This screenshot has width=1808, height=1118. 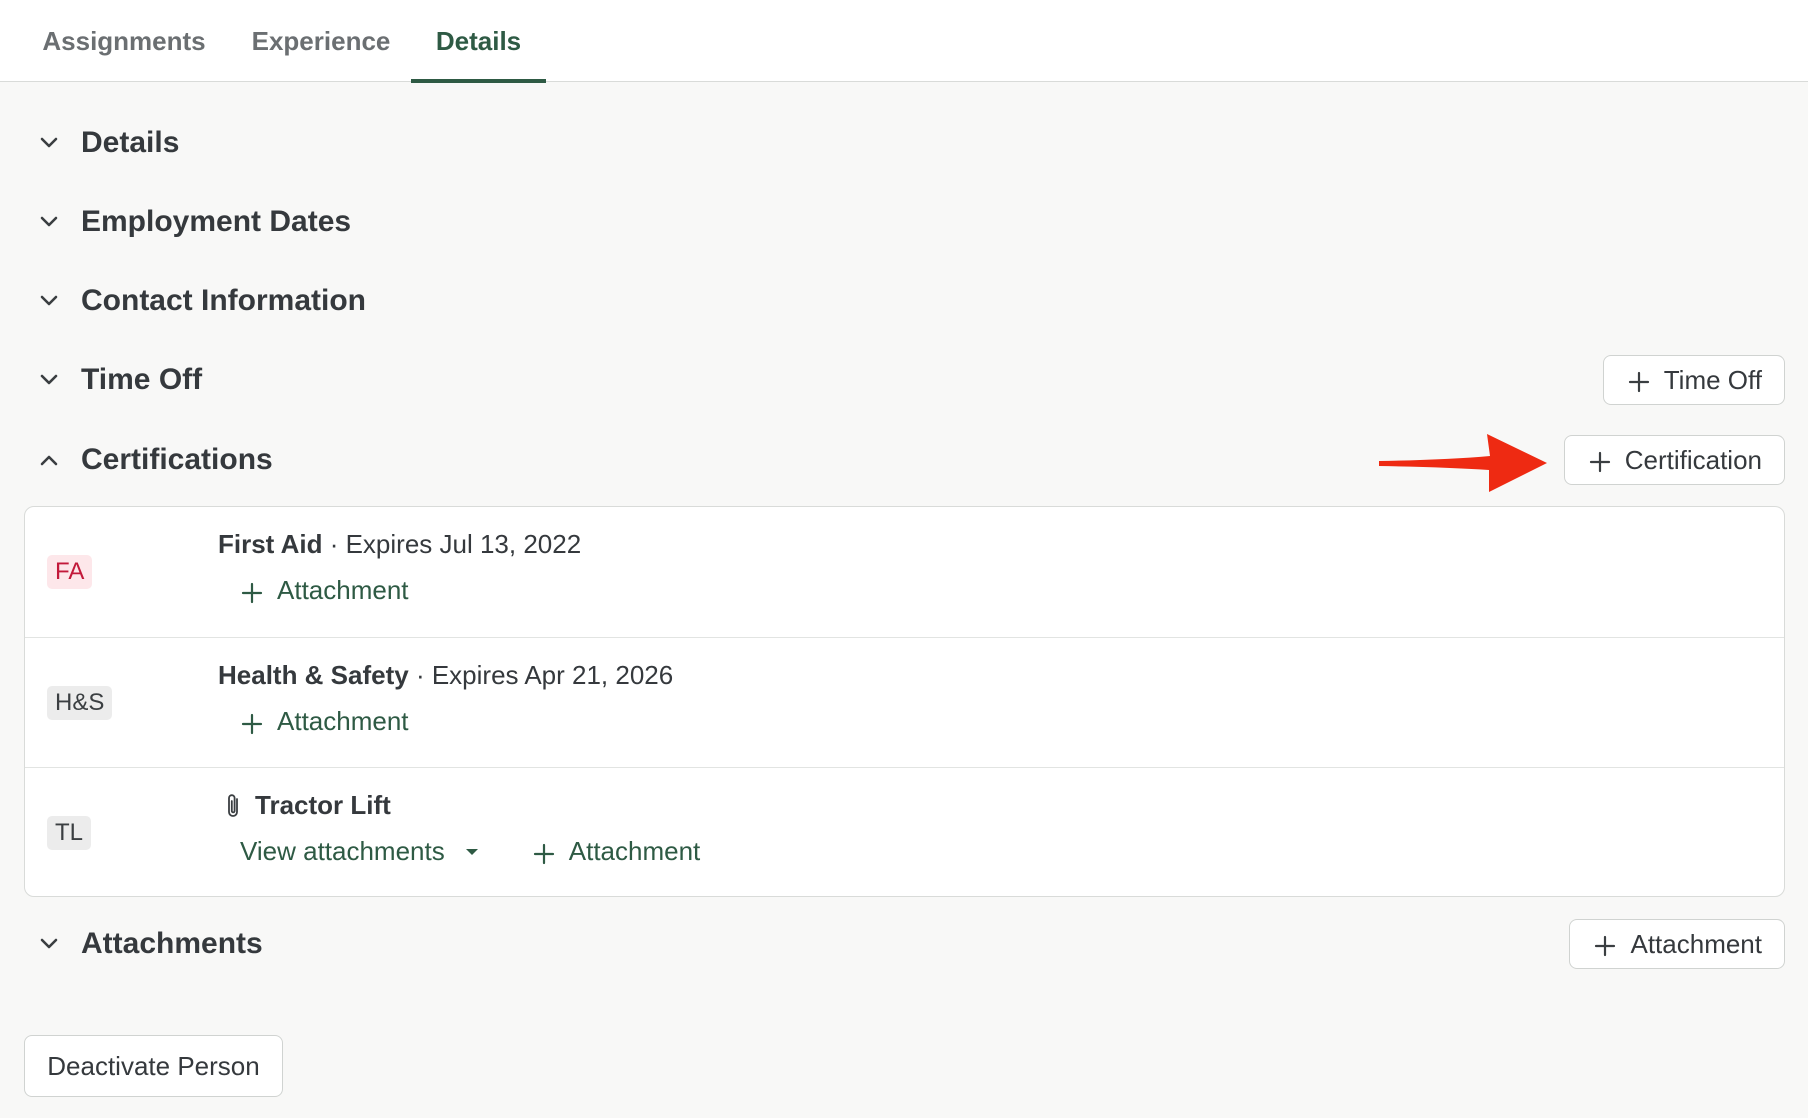 I want to click on certification-title: First Aid · Expires Jul 13, 2022, so click(x=399, y=544).